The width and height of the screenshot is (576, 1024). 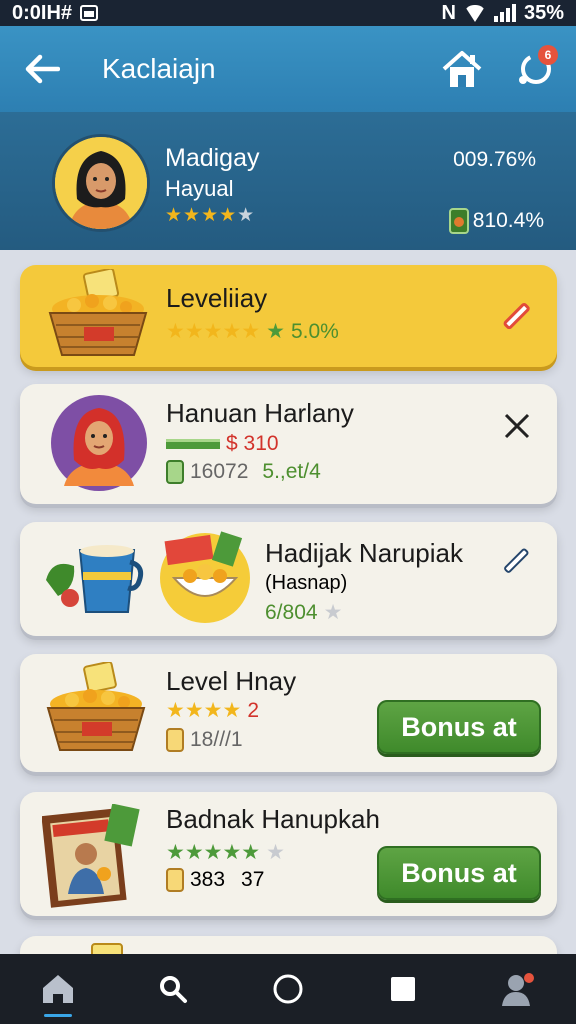 What do you see at coordinates (95, 579) in the screenshot?
I see `coffee-mug-icon` at bounding box center [95, 579].